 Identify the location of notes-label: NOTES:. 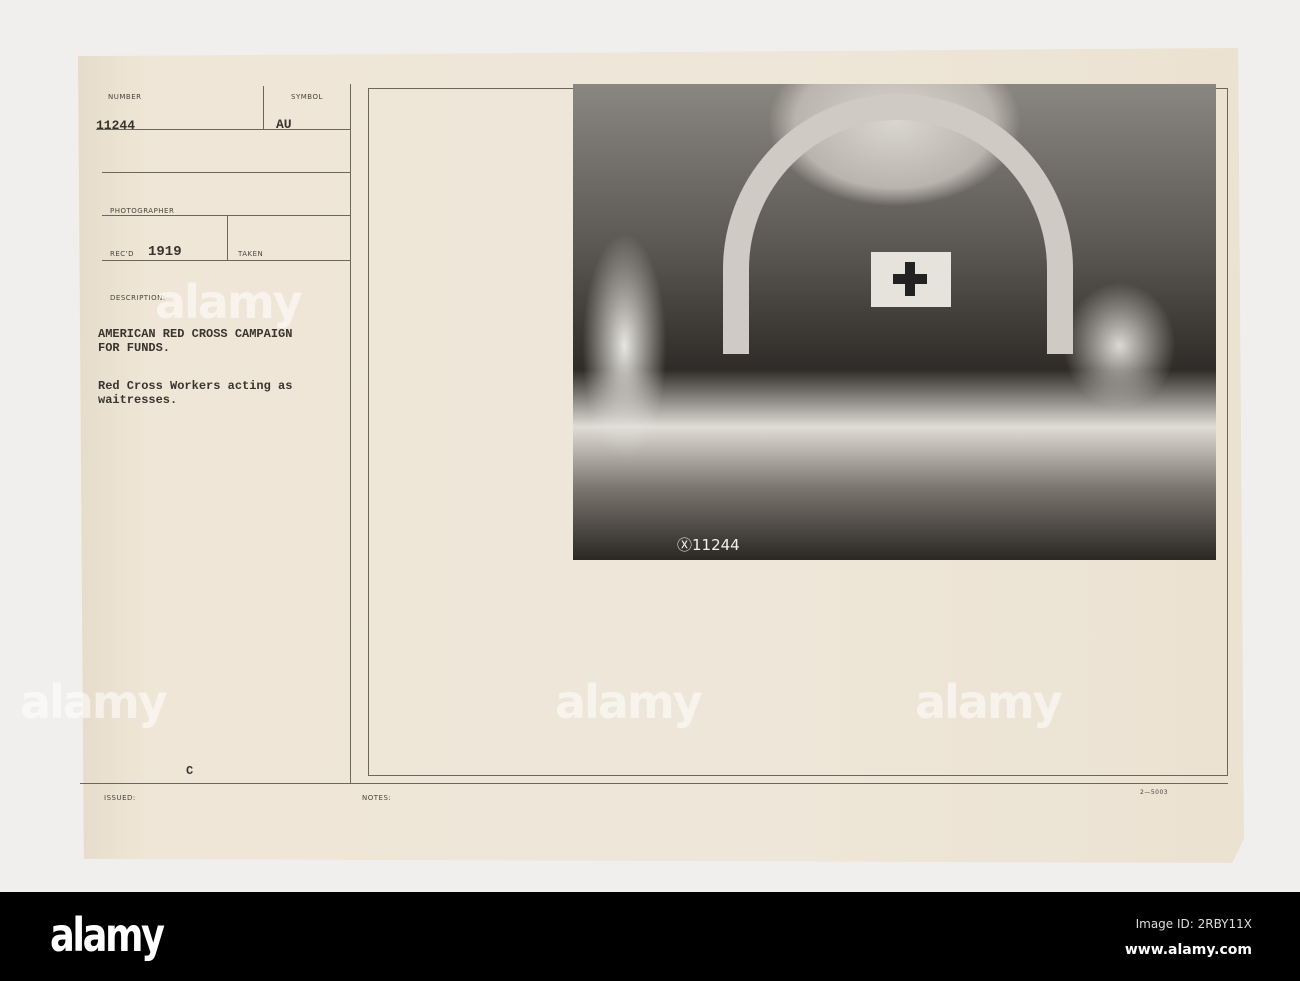
(377, 798).